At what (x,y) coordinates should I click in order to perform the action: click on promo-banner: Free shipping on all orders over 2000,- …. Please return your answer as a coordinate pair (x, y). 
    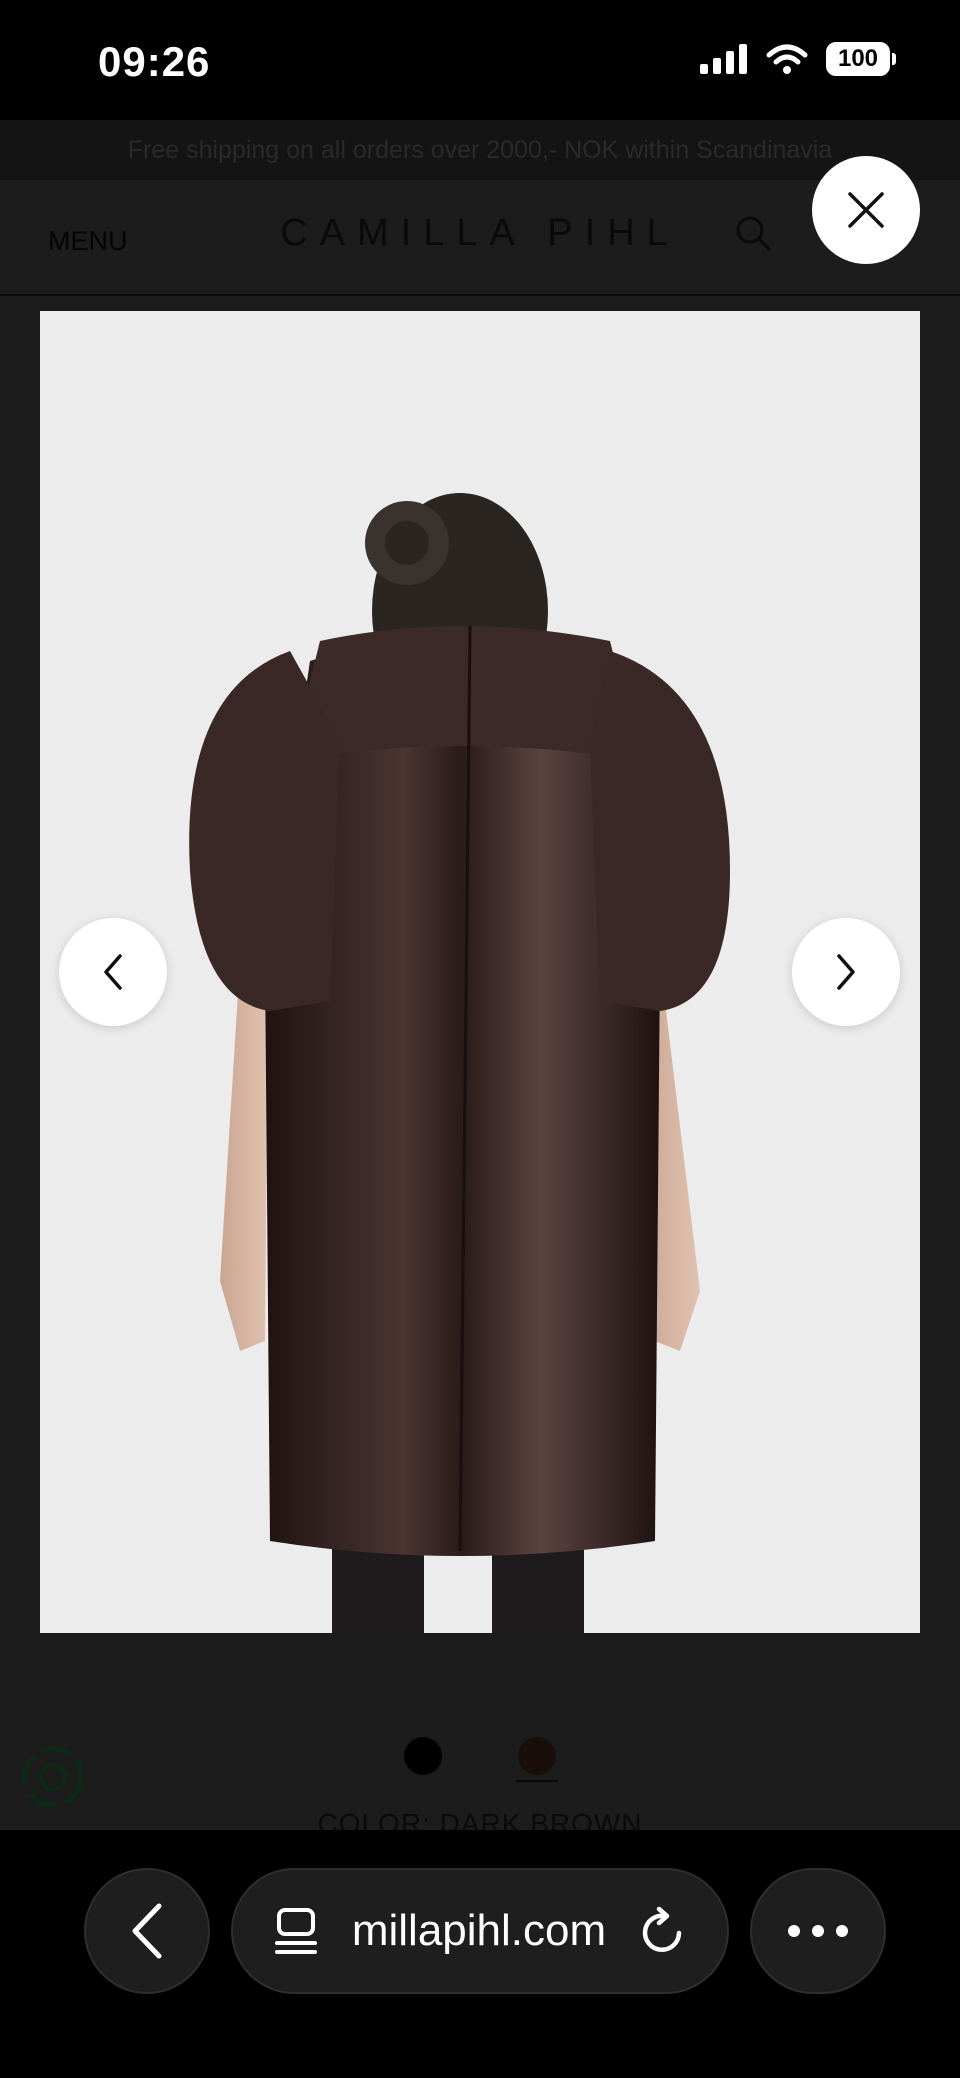
    Looking at the image, I should click on (480, 150).